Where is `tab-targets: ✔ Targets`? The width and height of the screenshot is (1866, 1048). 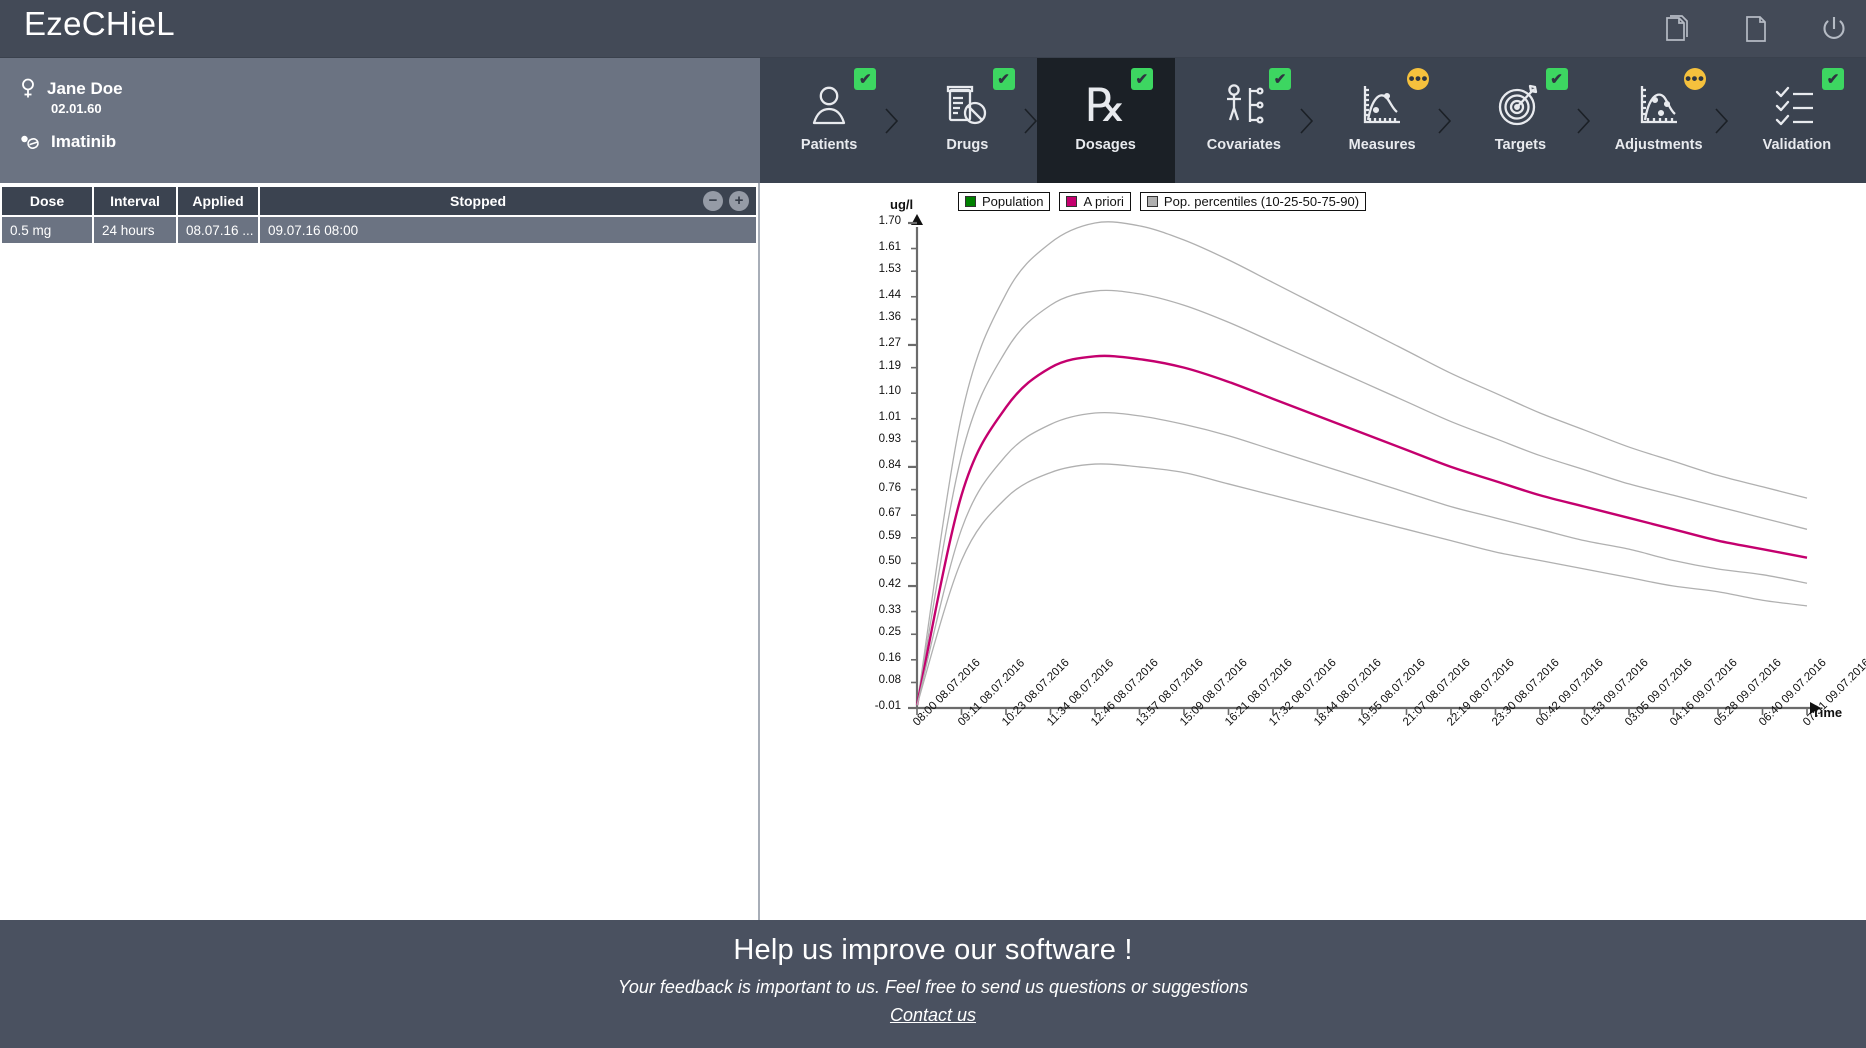 tab-targets: ✔ Targets is located at coordinates (1521, 120).